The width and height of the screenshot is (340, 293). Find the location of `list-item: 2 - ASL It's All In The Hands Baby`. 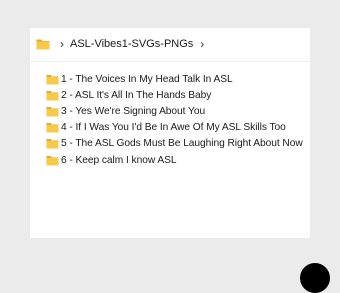

list-item: 2 - ASL It's All In The Hands Baby is located at coordinates (177, 95).